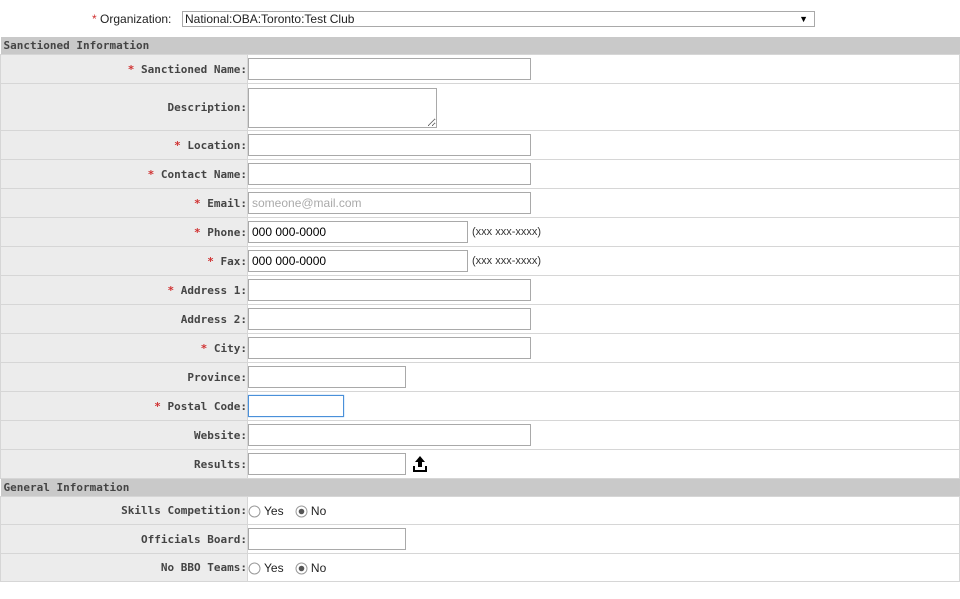 This screenshot has width=960, height=599. Describe the element at coordinates (327, 377) in the screenshot. I see `province-input` at that location.